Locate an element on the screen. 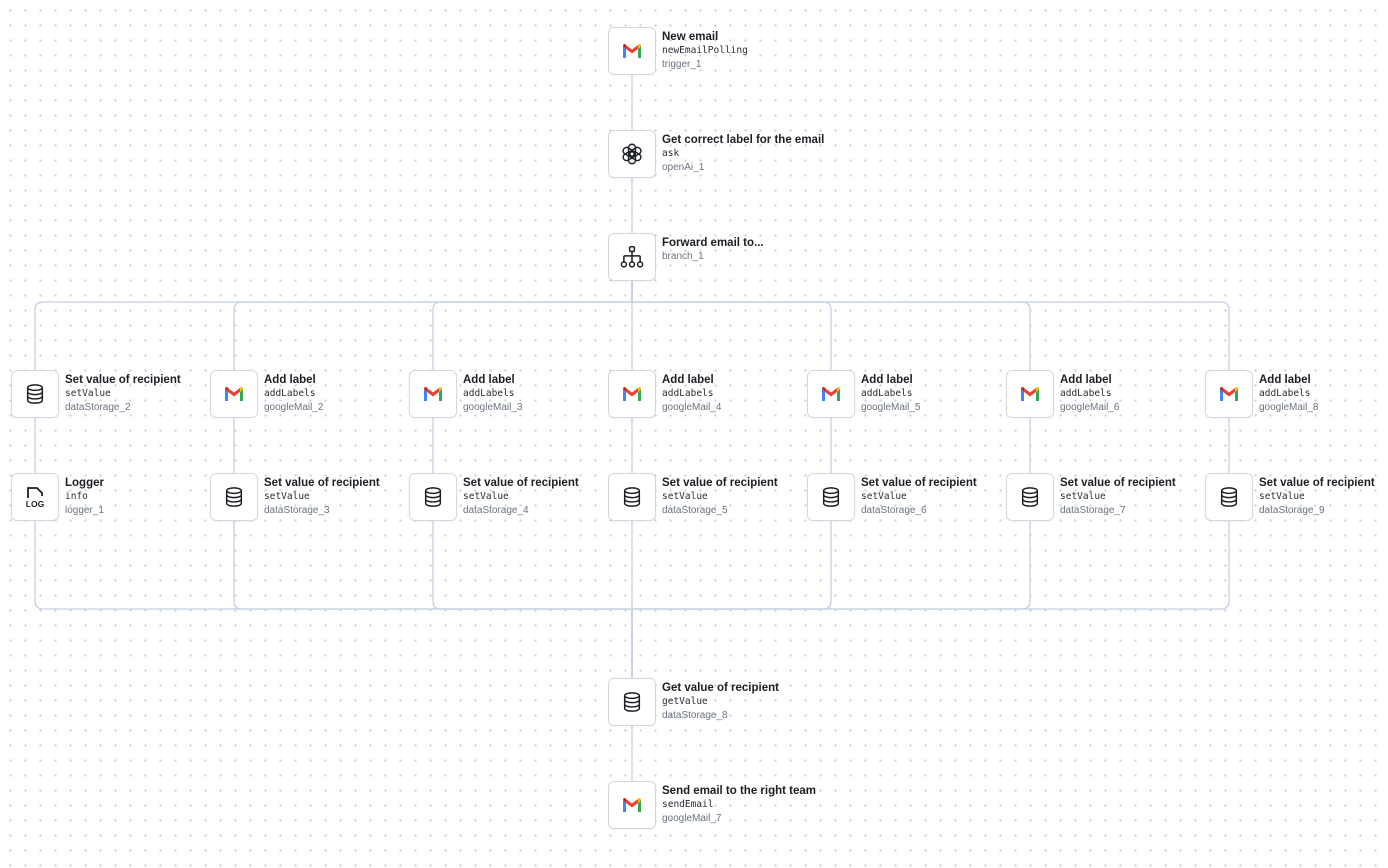 This screenshot has height=868, width=1388. node-id: branch_1 is located at coordinates (683, 256).